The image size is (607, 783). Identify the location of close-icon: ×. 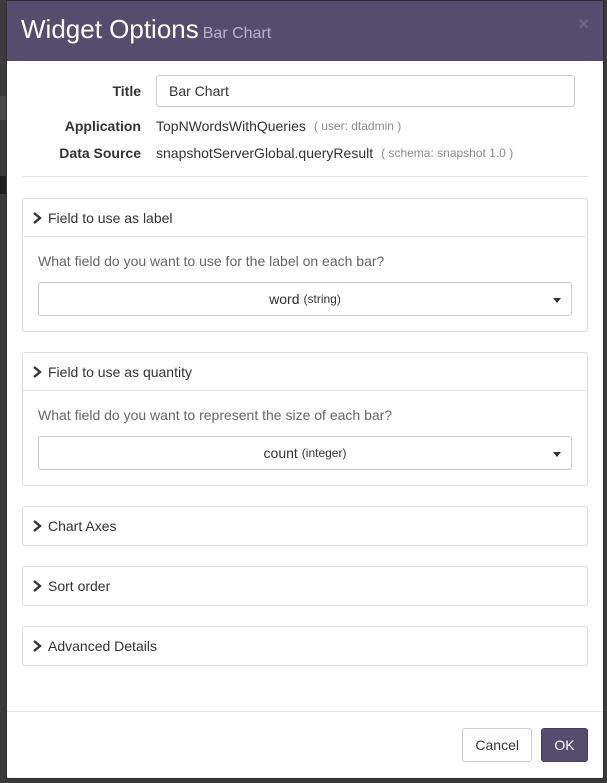
(583, 24).